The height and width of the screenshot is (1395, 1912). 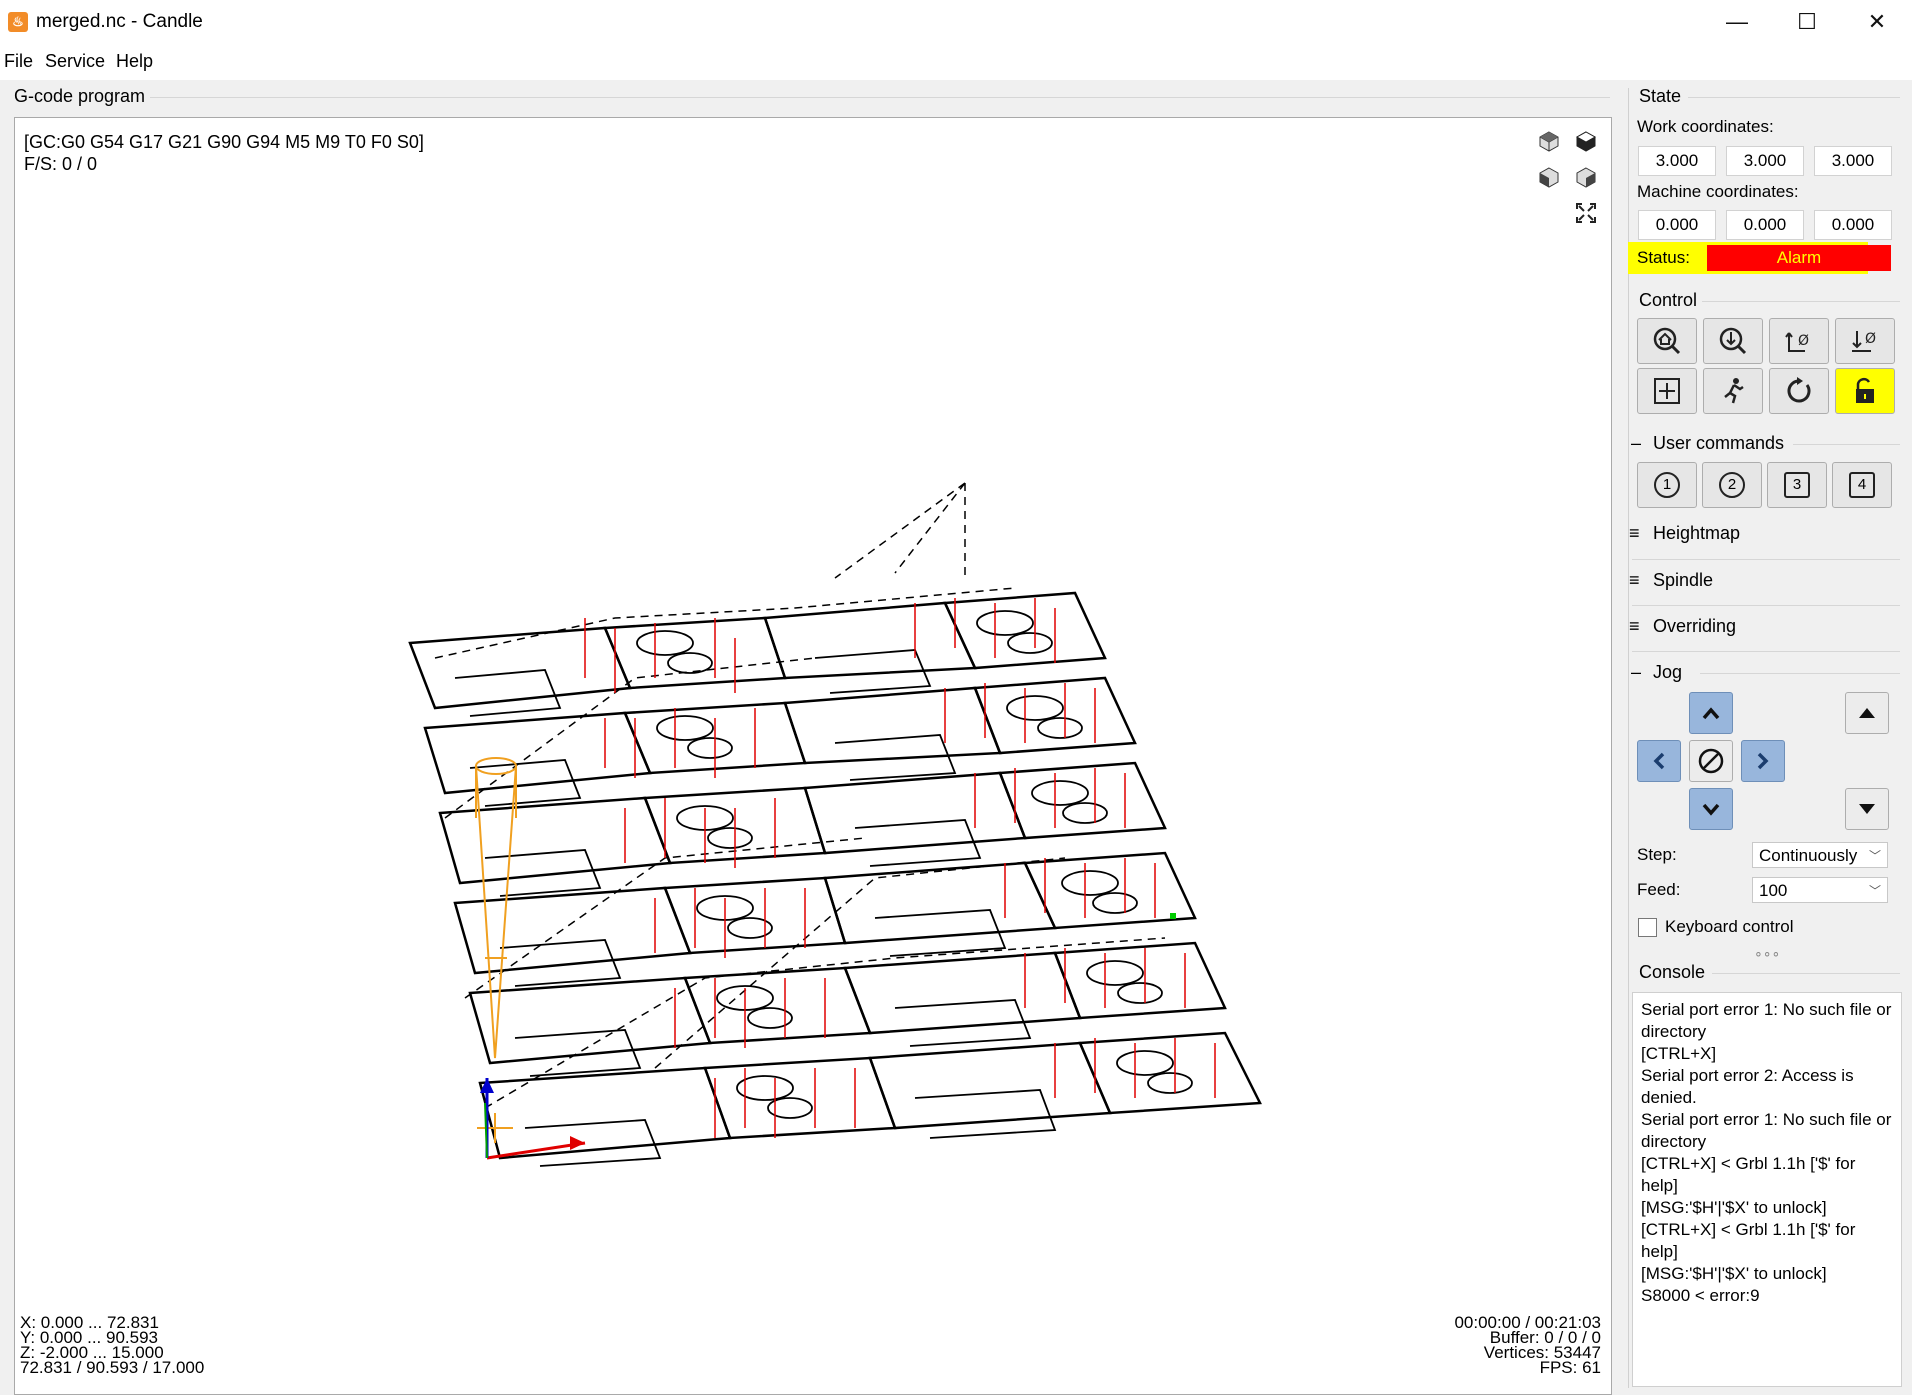 What do you see at coordinates (1647, 927) in the screenshot?
I see `keyboard-control-checkbox` at bounding box center [1647, 927].